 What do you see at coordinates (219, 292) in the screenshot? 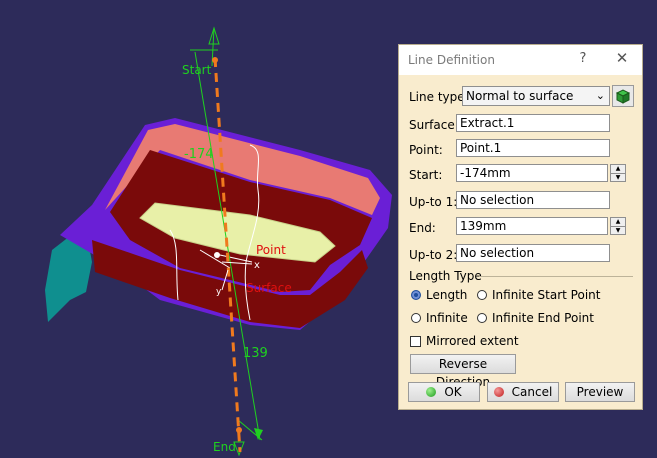
I see `axis-y-label: y` at bounding box center [219, 292].